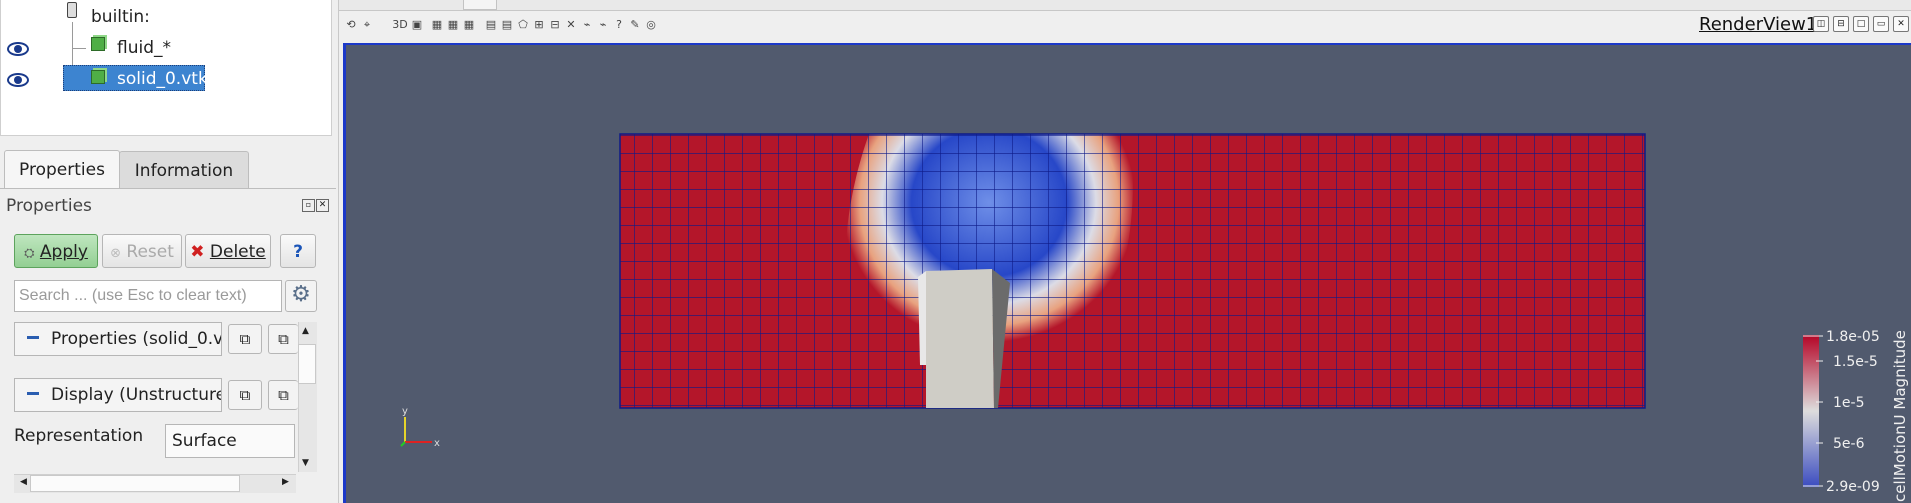 The image size is (1911, 503). I want to click on section-properties: Properties (solid_0.vtk), so click(118, 339).